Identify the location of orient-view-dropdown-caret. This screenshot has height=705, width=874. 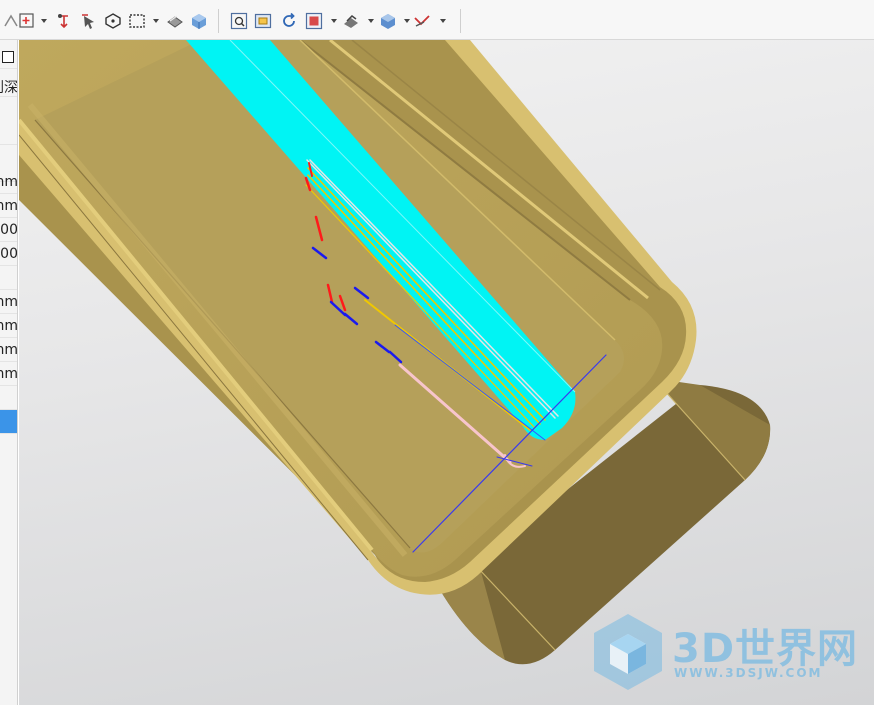
(334, 21).